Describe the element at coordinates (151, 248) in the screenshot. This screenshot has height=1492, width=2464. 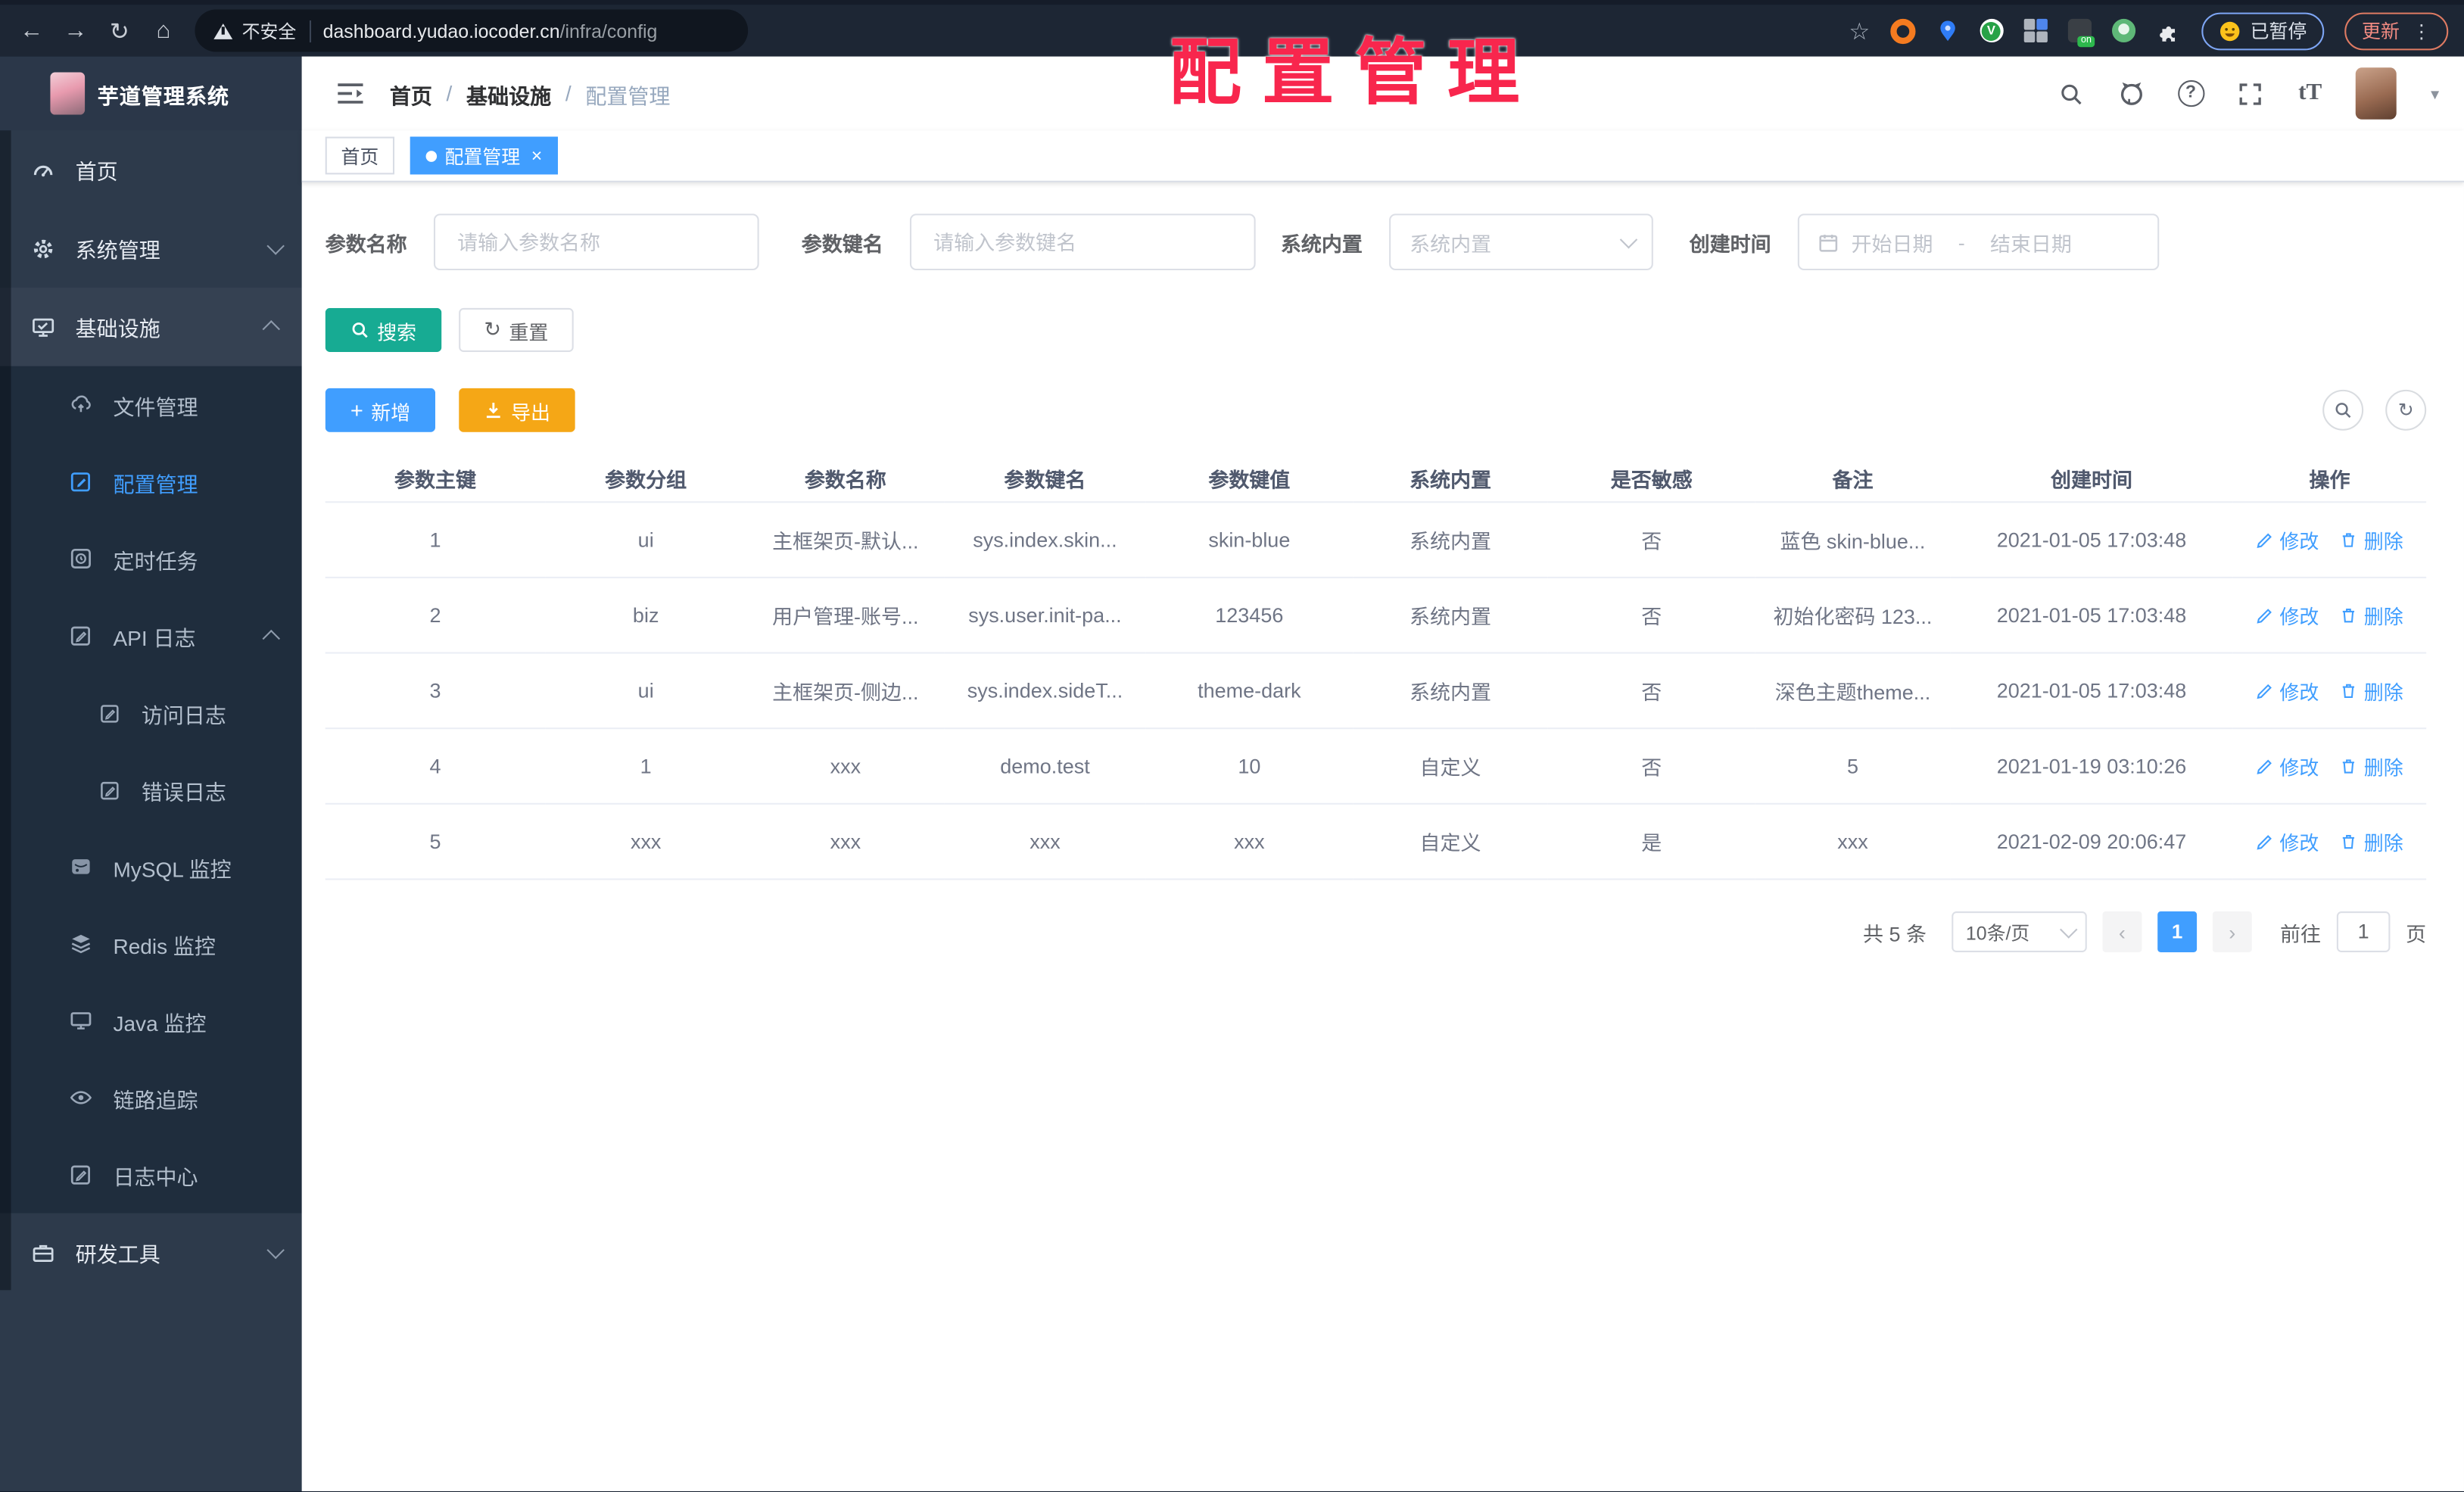
I see `sidebar-item-system: 系统管理` at that location.